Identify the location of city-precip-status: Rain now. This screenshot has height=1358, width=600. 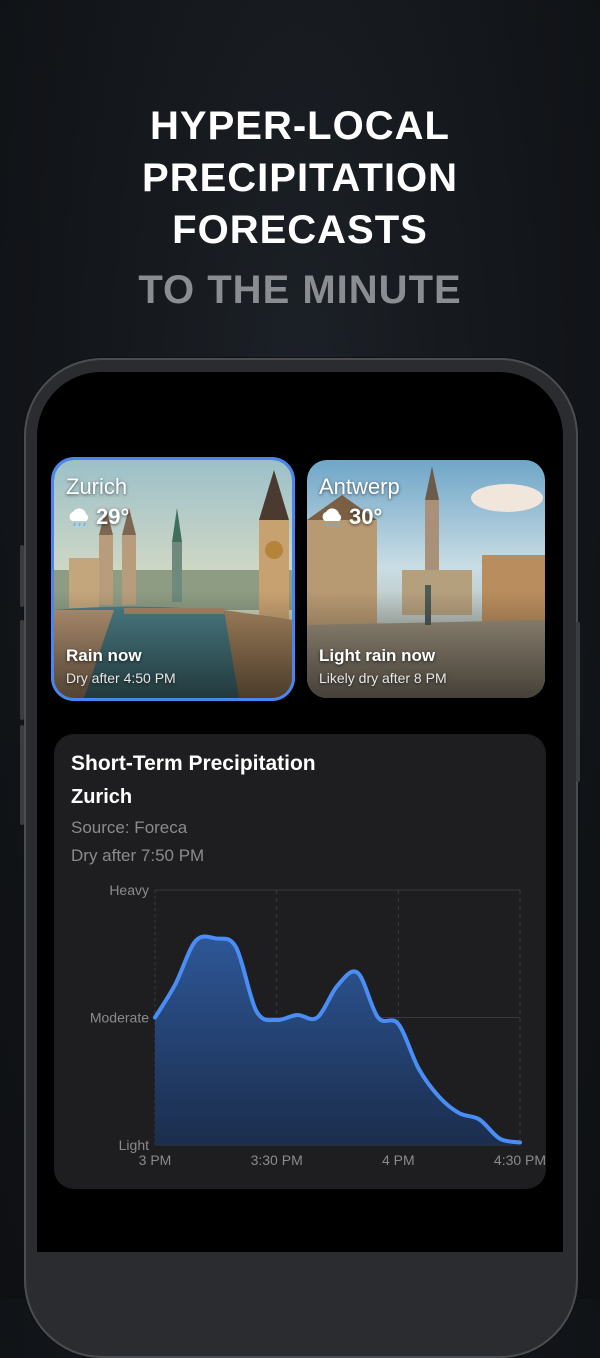
(104, 655).